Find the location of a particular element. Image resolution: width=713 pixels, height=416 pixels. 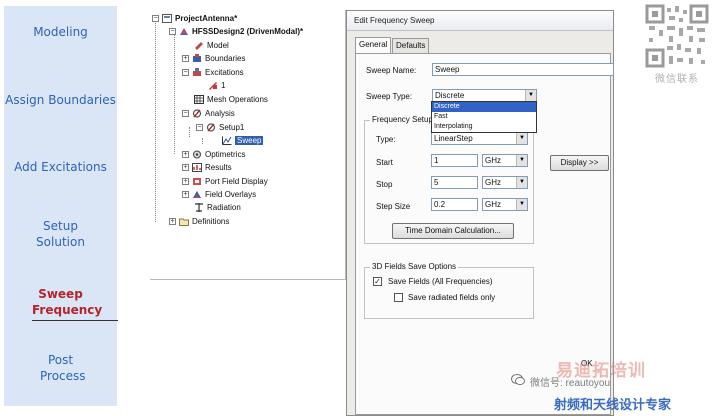

tree-node-analysis: − Analysis is located at coordinates (208, 113).